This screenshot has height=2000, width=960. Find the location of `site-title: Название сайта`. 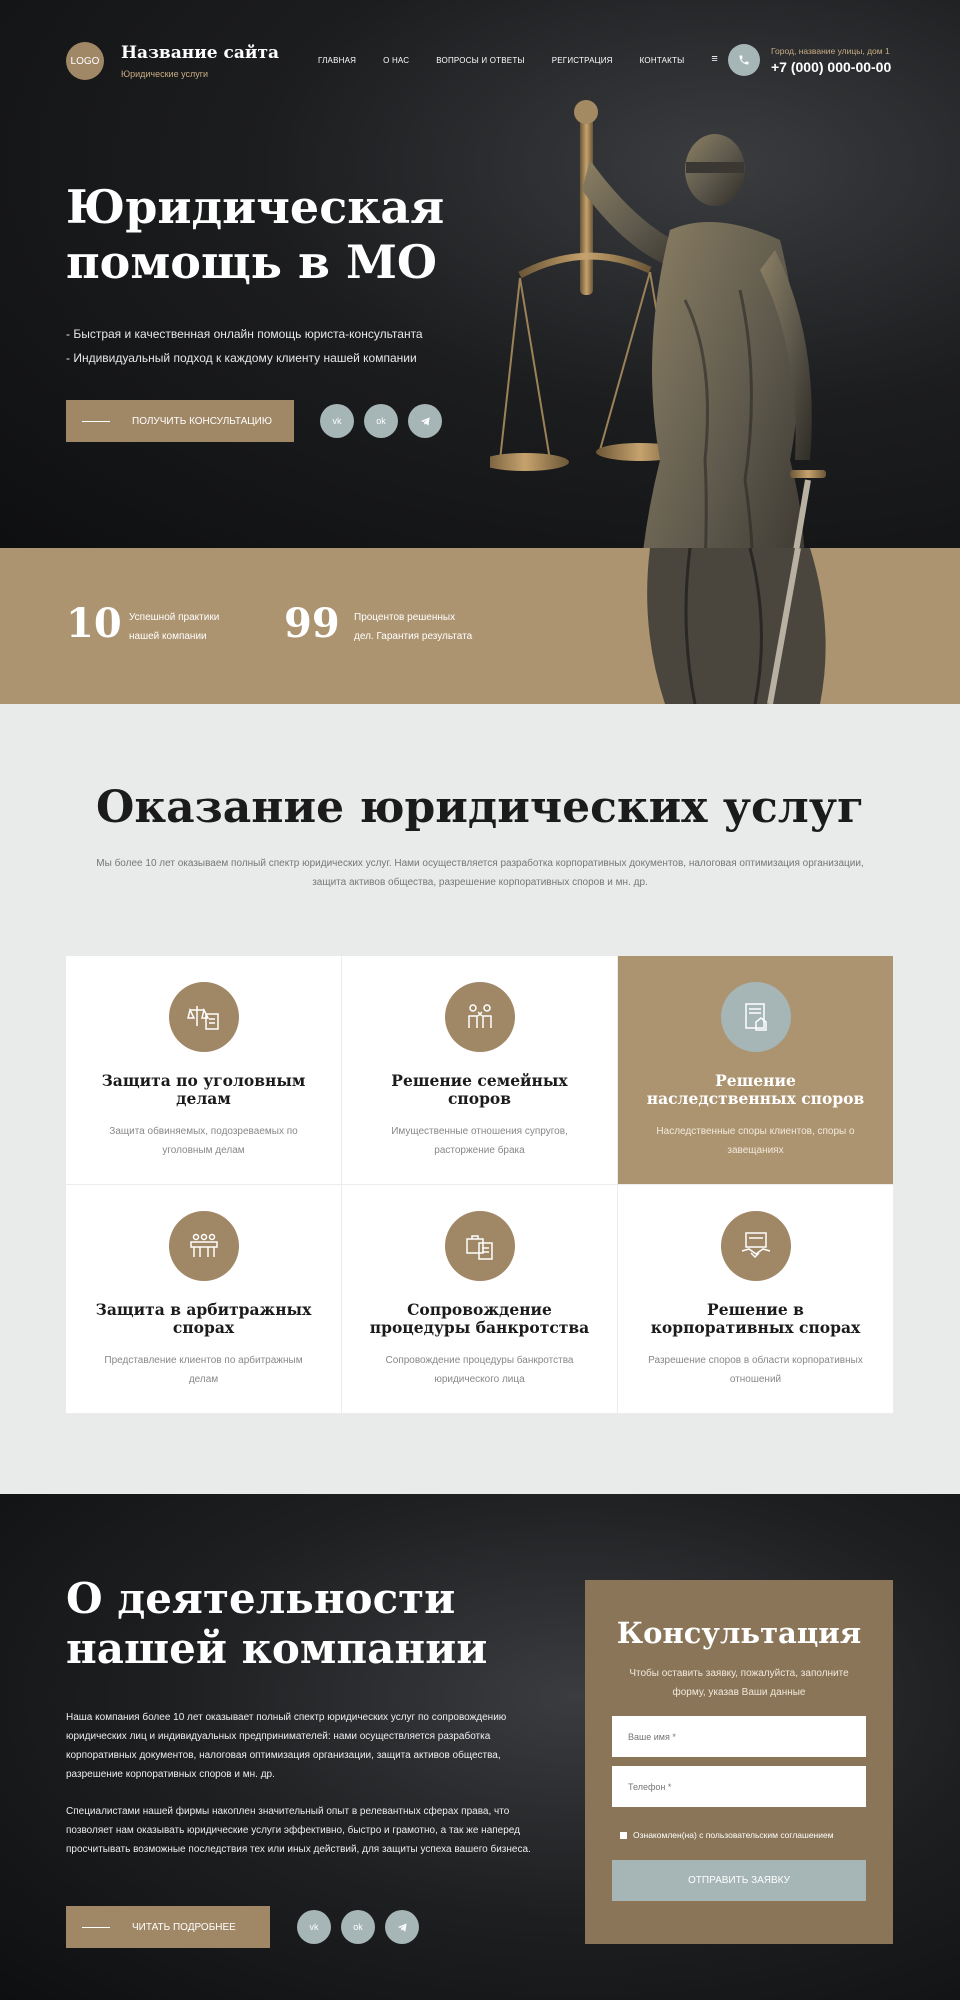

site-title: Название сайта is located at coordinates (200, 53).